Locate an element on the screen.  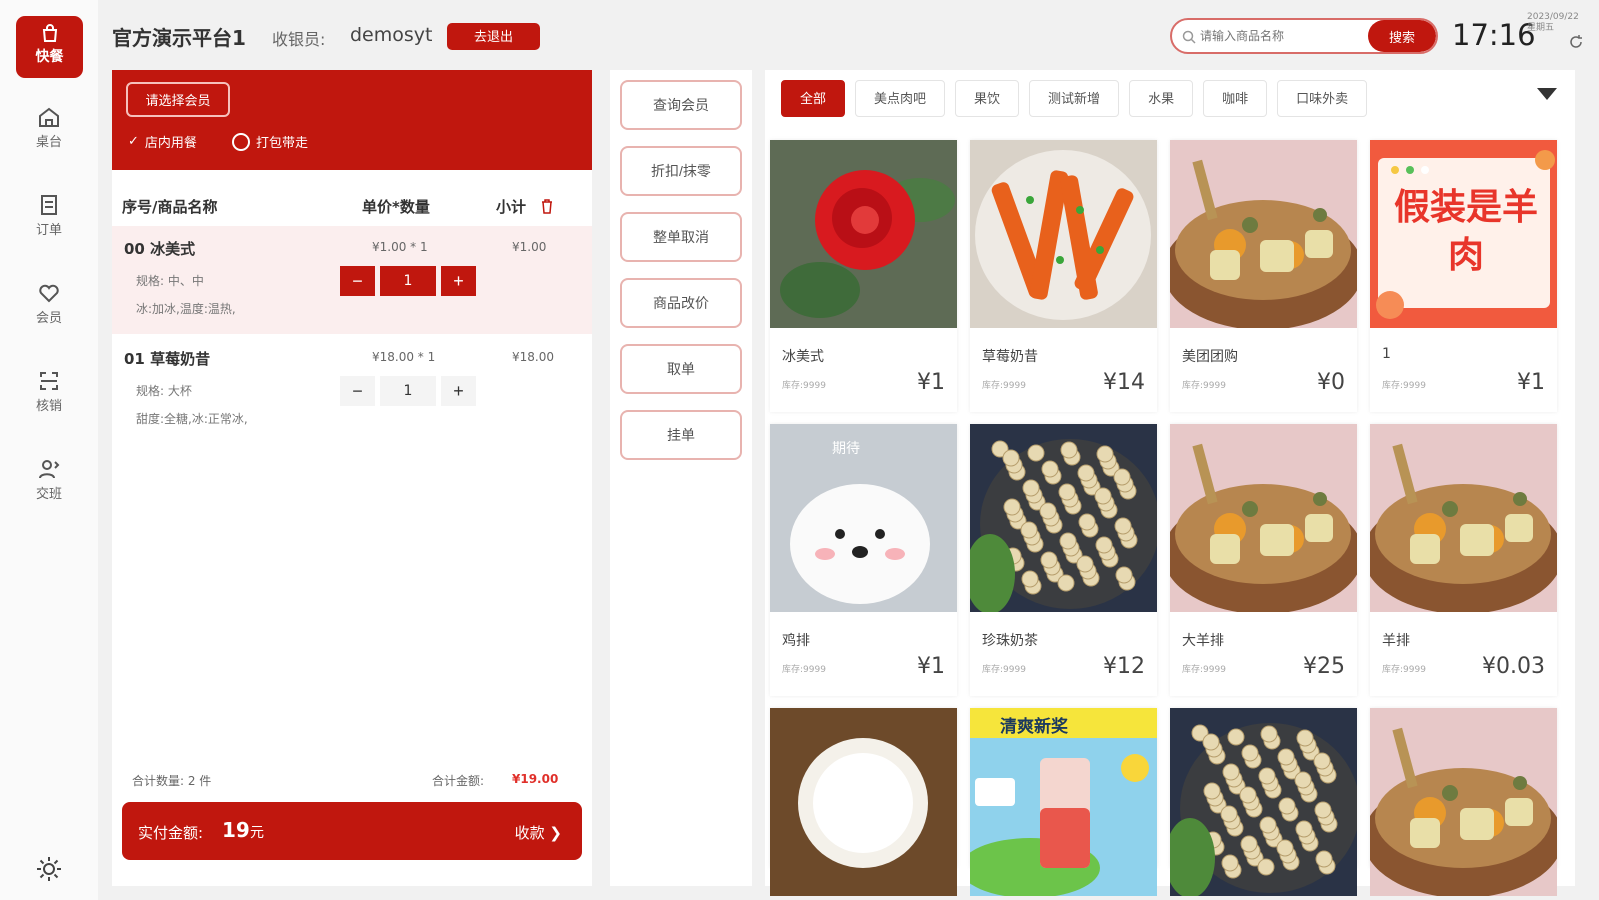
side-nav: 快餐 桌台 订单 会员 核销 交班 is located at coordinates (49, 450).